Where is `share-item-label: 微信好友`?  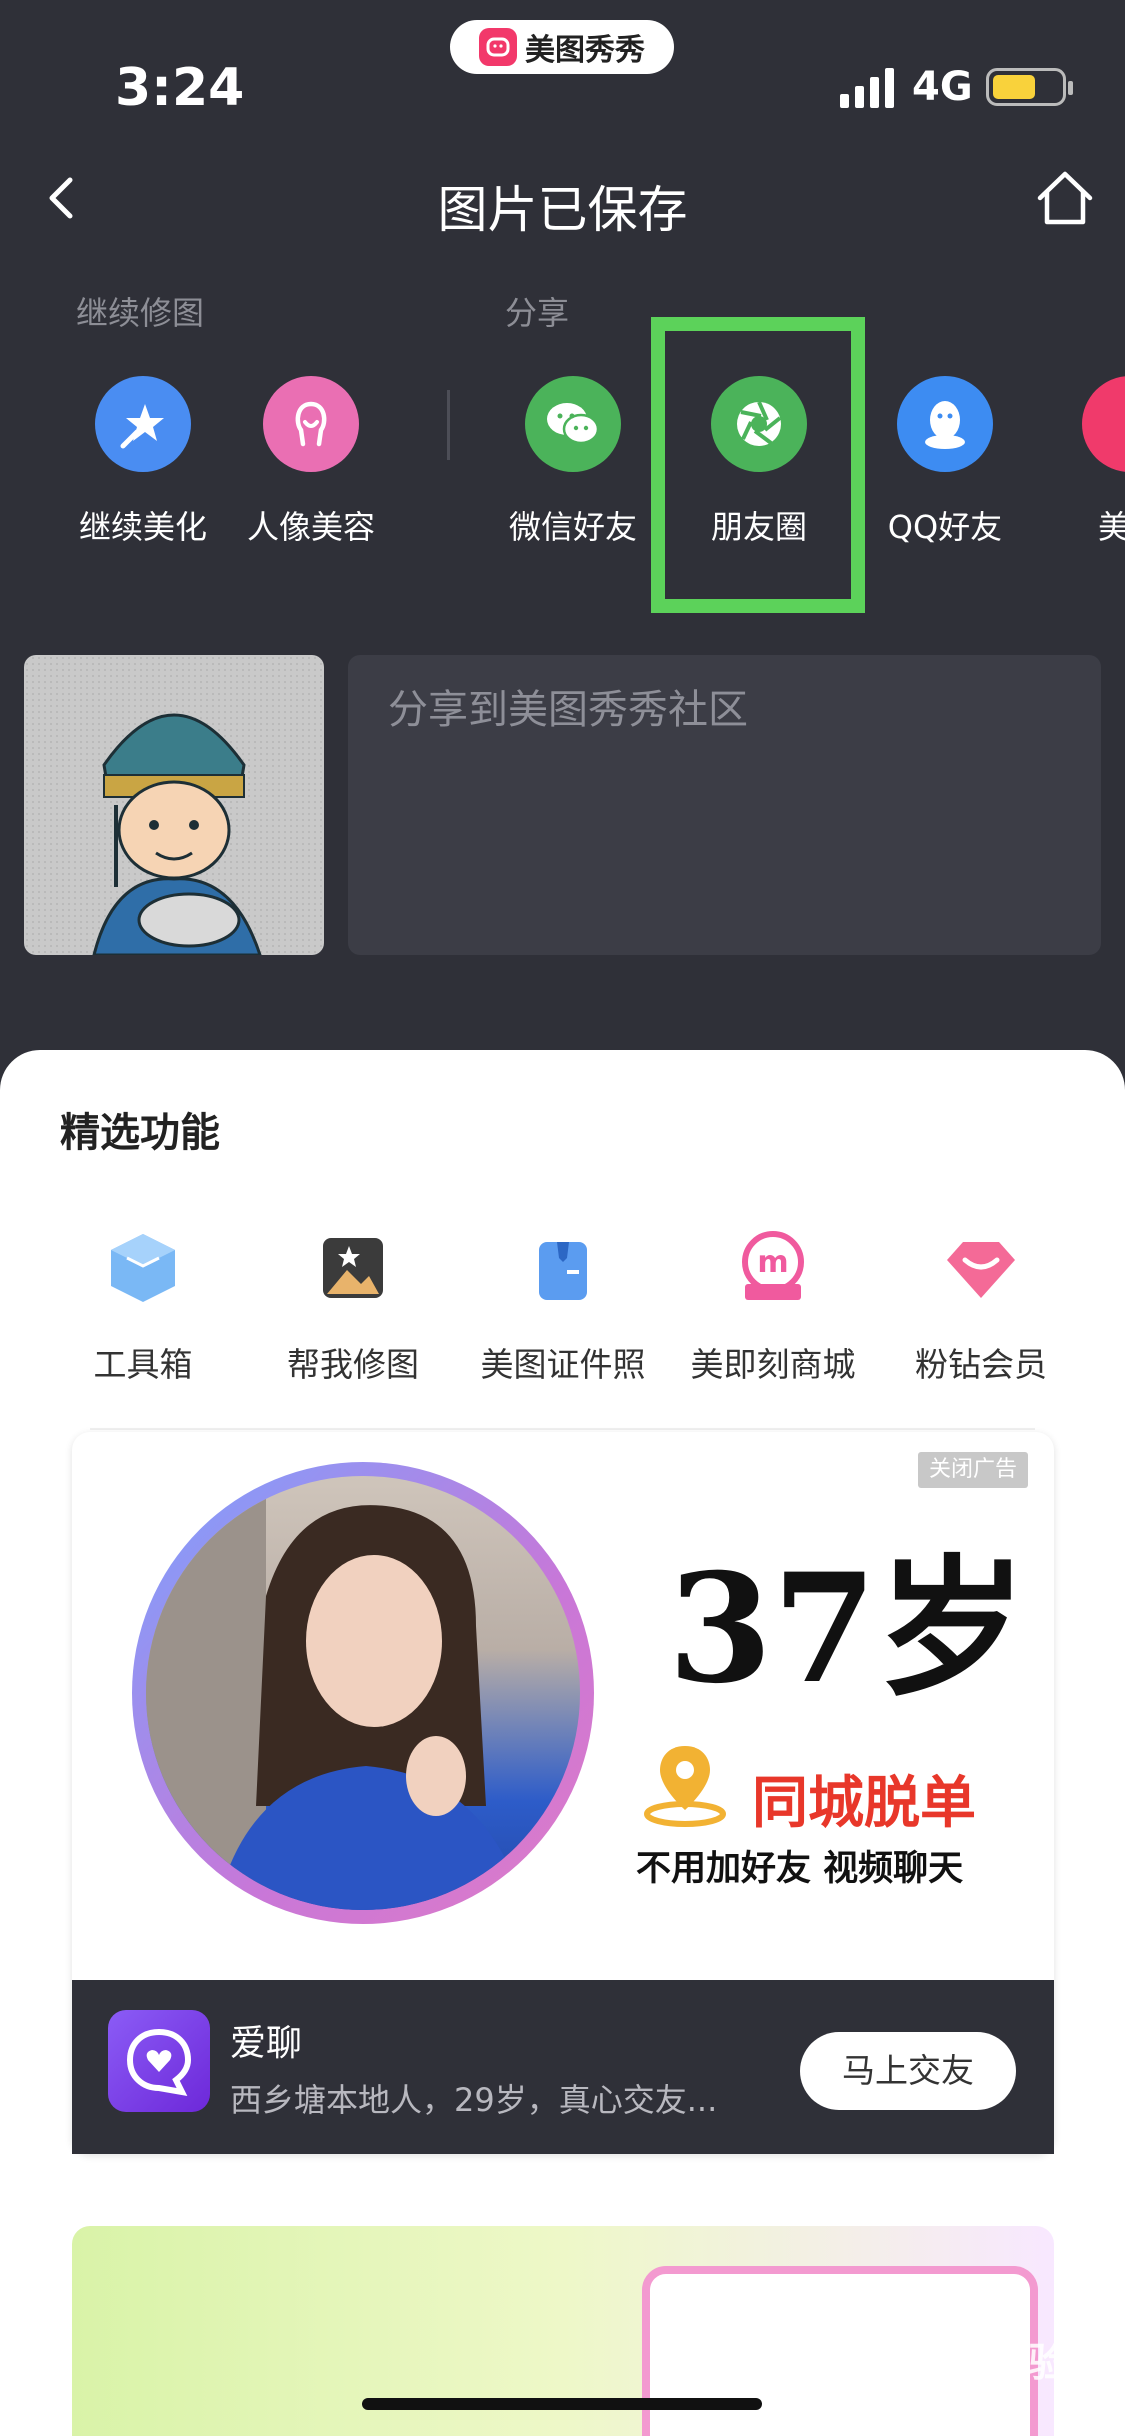
share-item-label: 微信好友 is located at coordinates (572, 527).